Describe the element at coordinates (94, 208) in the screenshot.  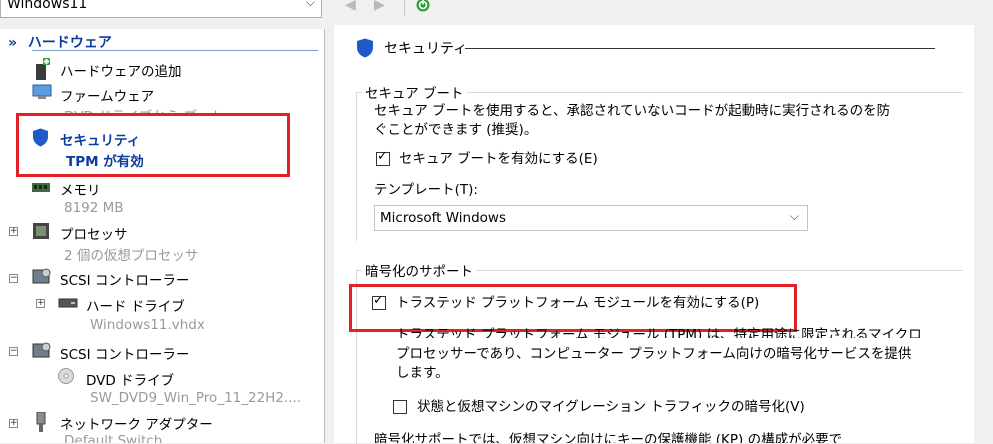
I see `memory-size: 8192 MB` at that location.